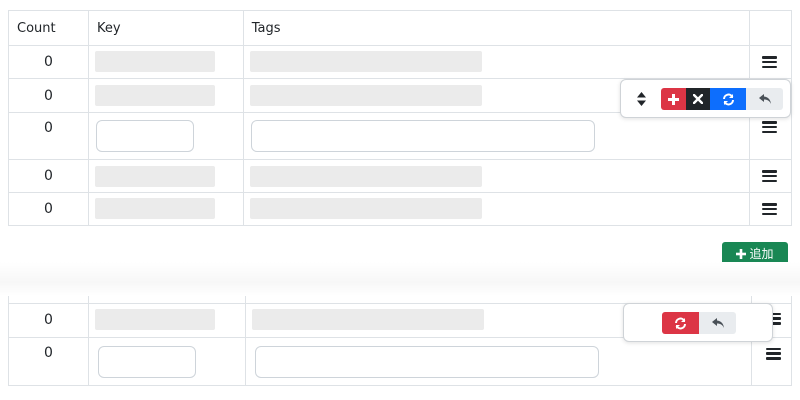 Image resolution: width=800 pixels, height=400 pixels. What do you see at coordinates (400, 279) in the screenshot?
I see `section-separator` at bounding box center [400, 279].